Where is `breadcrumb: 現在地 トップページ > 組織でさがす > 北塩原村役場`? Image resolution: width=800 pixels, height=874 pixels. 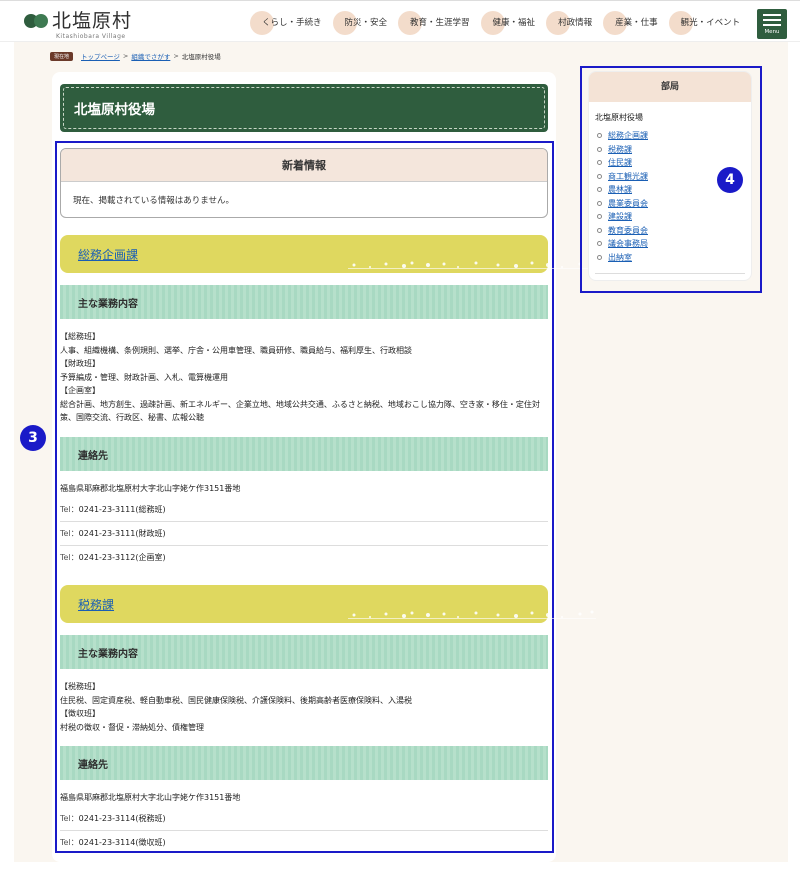
breadcrumb: 現在地 トップページ > 組織でさがす > 北塩原村役場 is located at coordinates (135, 56).